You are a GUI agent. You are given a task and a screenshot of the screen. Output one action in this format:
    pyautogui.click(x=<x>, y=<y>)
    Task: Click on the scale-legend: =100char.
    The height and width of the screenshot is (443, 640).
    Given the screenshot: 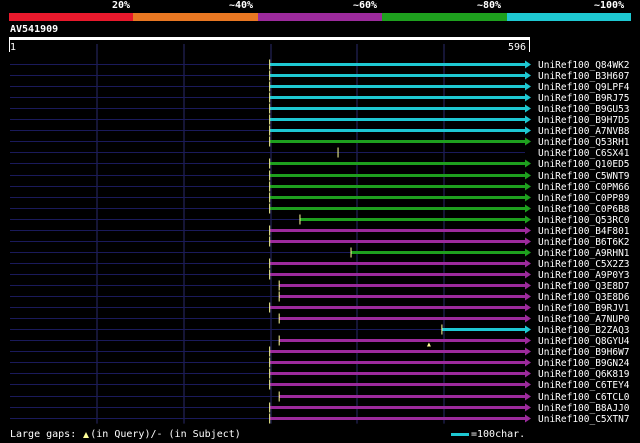 What is the action you would take?
    pyautogui.click(x=488, y=435)
    